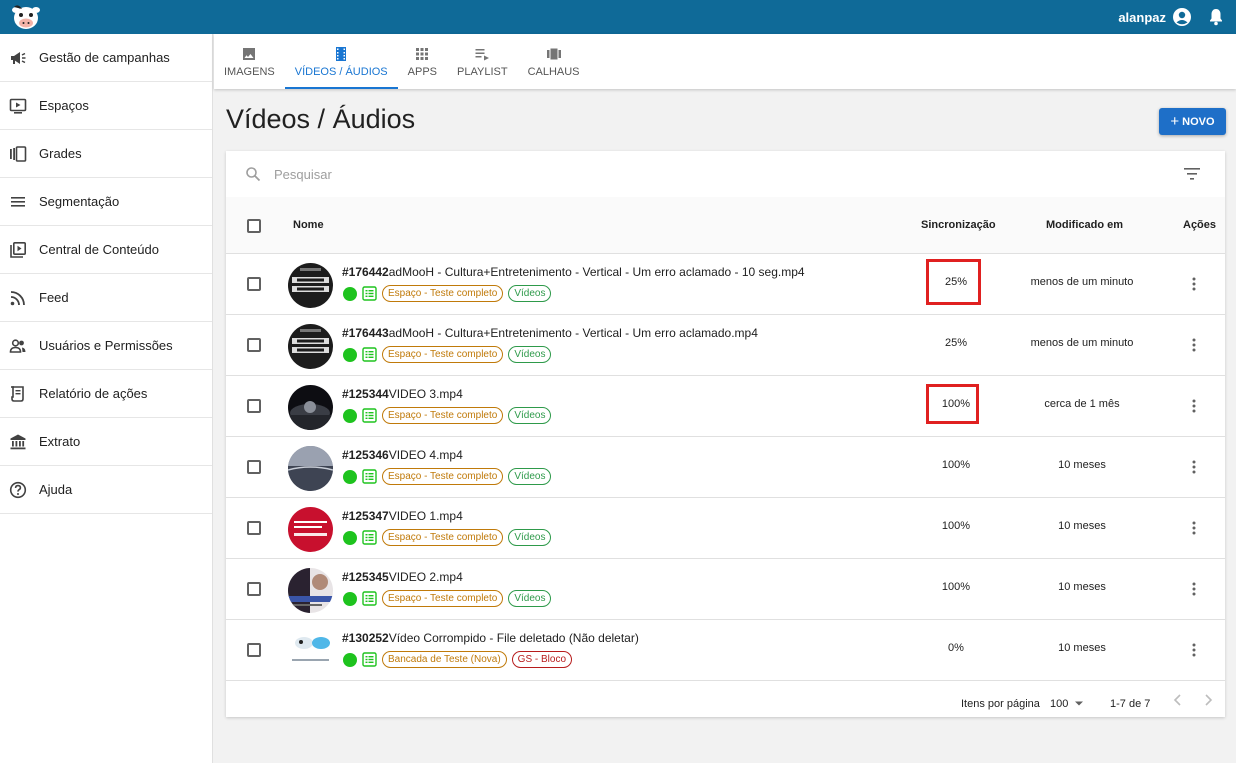 This screenshot has height=763, width=1236. I want to click on media-id: #125347, so click(365, 516).